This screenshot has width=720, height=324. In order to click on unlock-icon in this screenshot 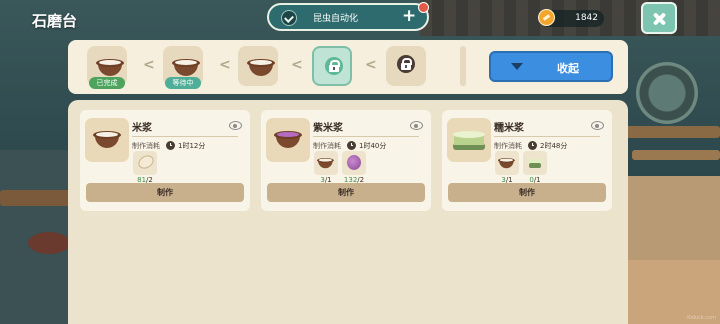, I will do `click(334, 66)`.